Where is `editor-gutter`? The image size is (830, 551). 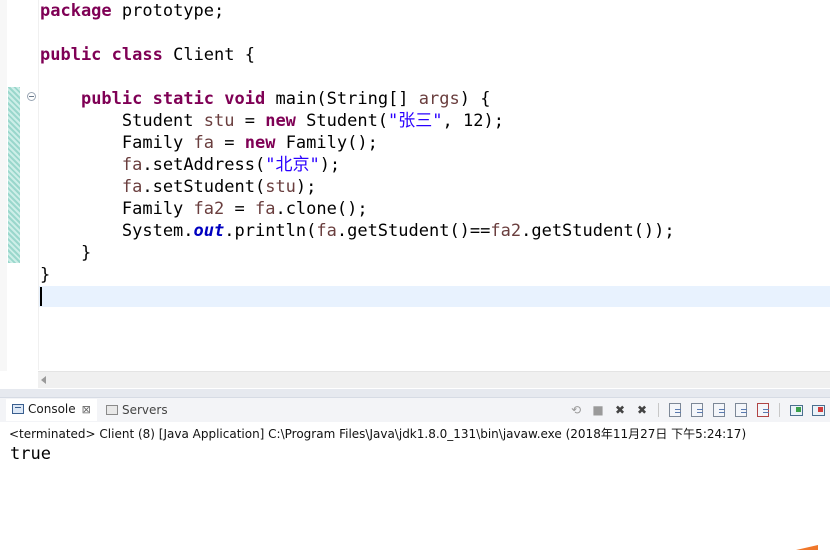
editor-gutter is located at coordinates (29, 185).